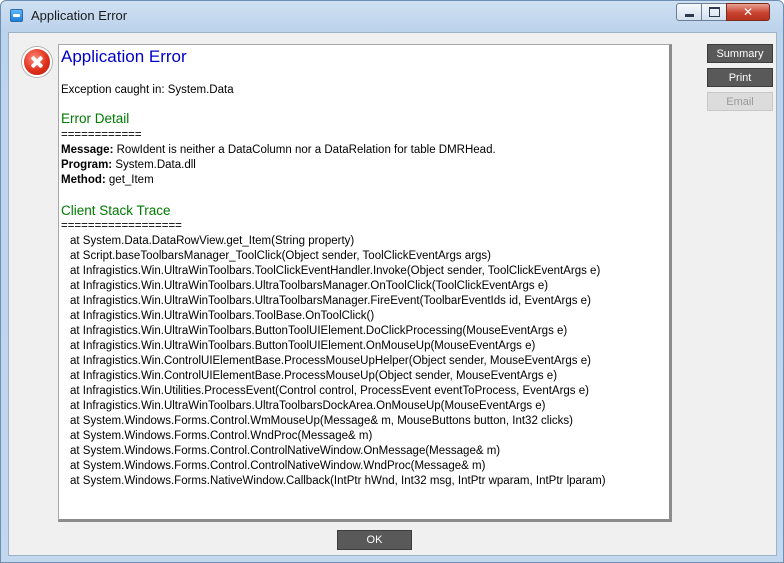 This screenshot has height=563, width=784. I want to click on program-row: Program: System.Data.dll, so click(128, 165).